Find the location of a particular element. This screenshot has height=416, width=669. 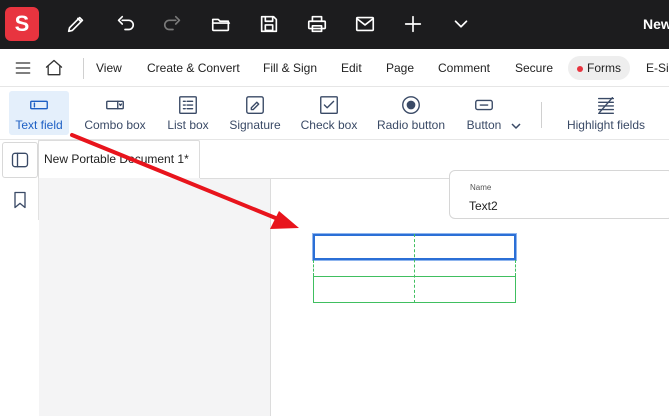

signature-tool: Signature is located at coordinates (255, 113).